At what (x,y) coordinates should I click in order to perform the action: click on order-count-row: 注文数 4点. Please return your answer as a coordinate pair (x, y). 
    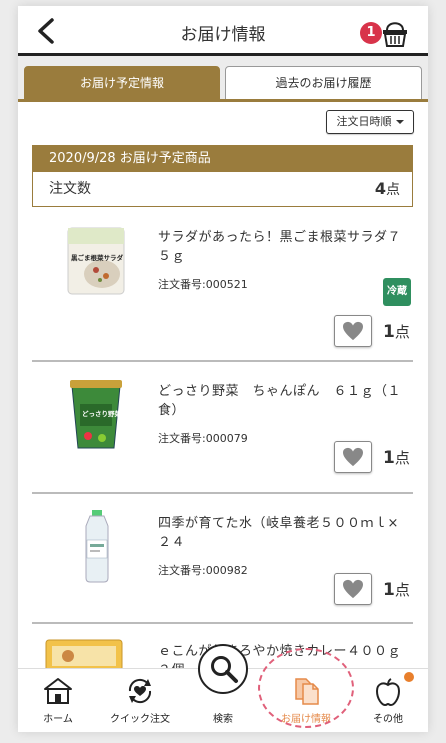
    Looking at the image, I should click on (222, 189).